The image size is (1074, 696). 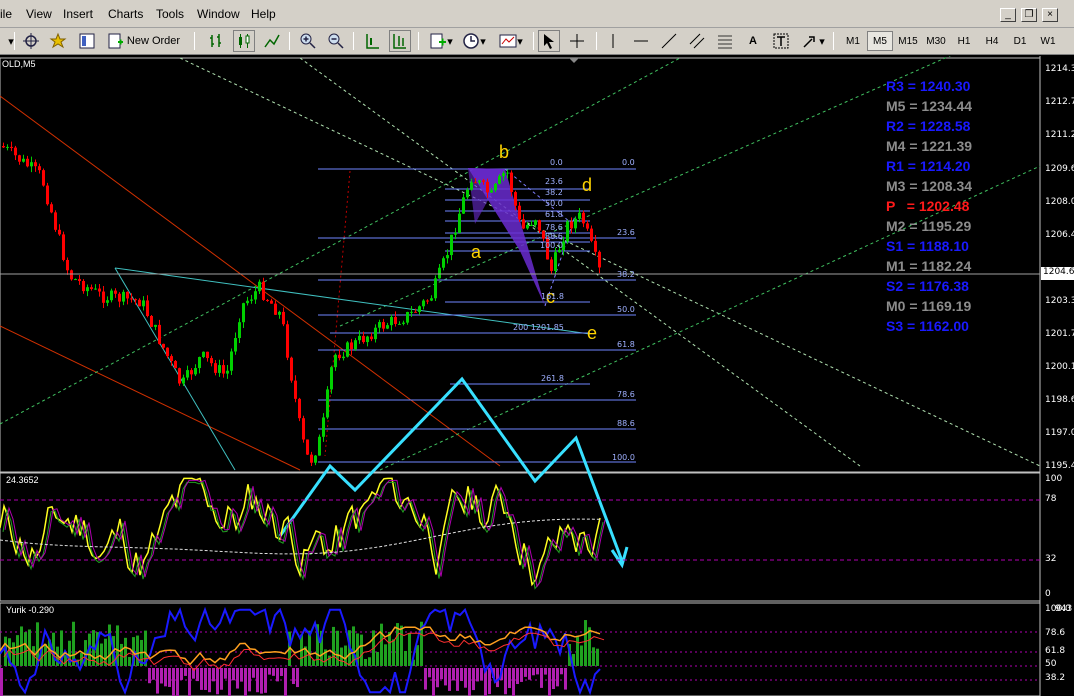 I want to click on fibonacci-icon, so click(x=725, y=41).